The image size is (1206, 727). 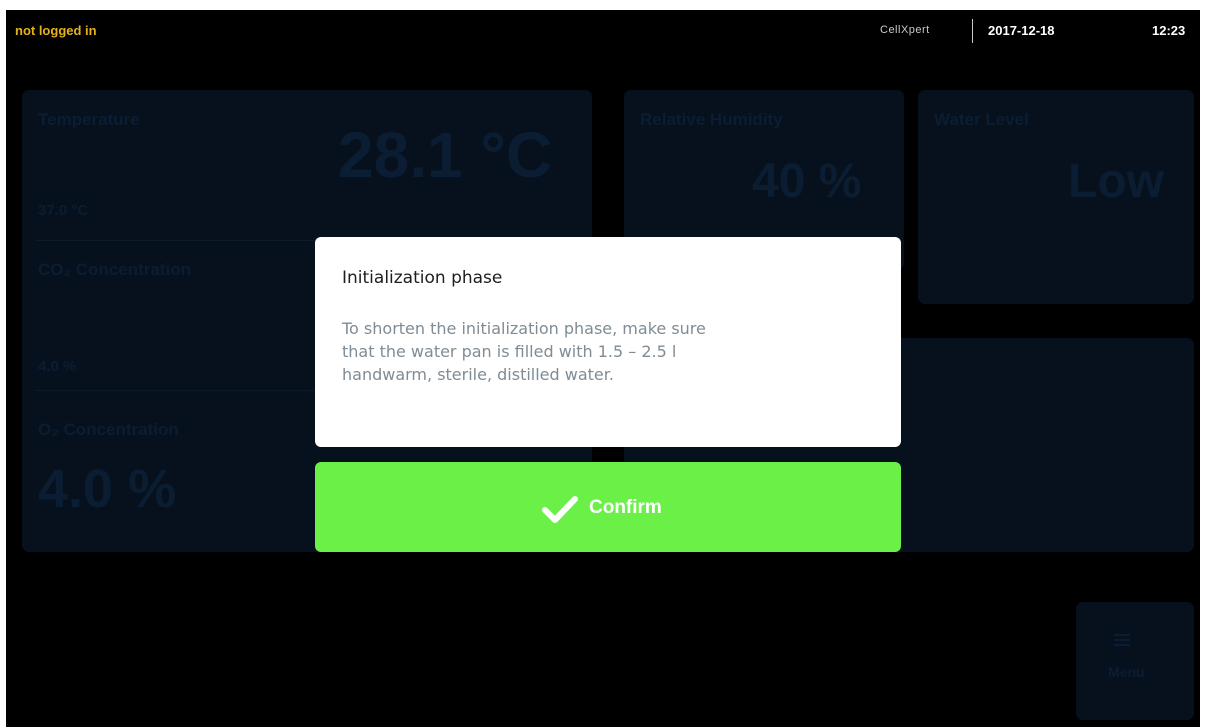 What do you see at coordinates (176, 390) in the screenshot?
I see `tile-divider` at bounding box center [176, 390].